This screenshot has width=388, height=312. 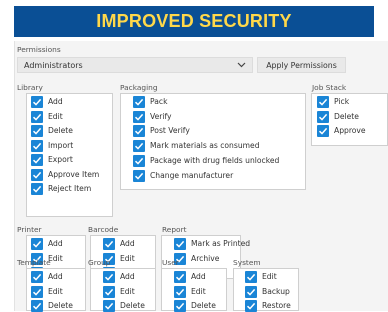 I want to click on checkbox-label: Export, so click(x=60, y=159).